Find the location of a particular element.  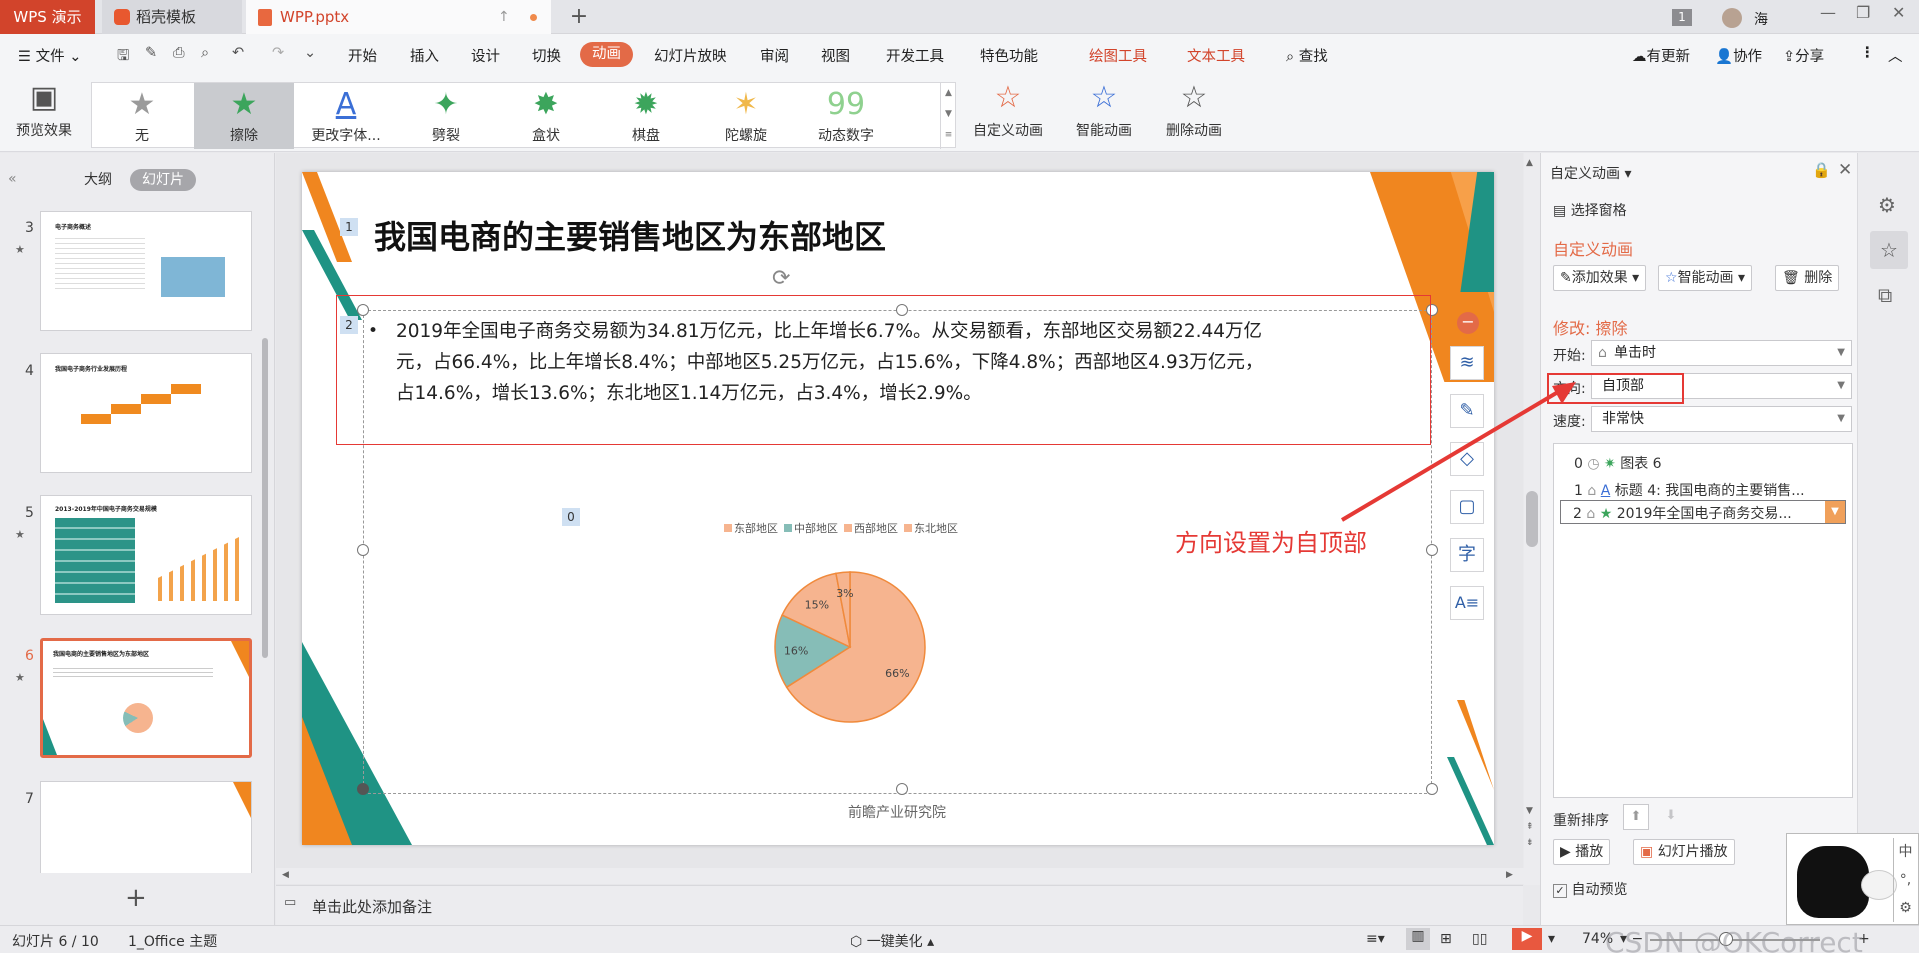

restore-icon: ❐ is located at coordinates (1863, 12).